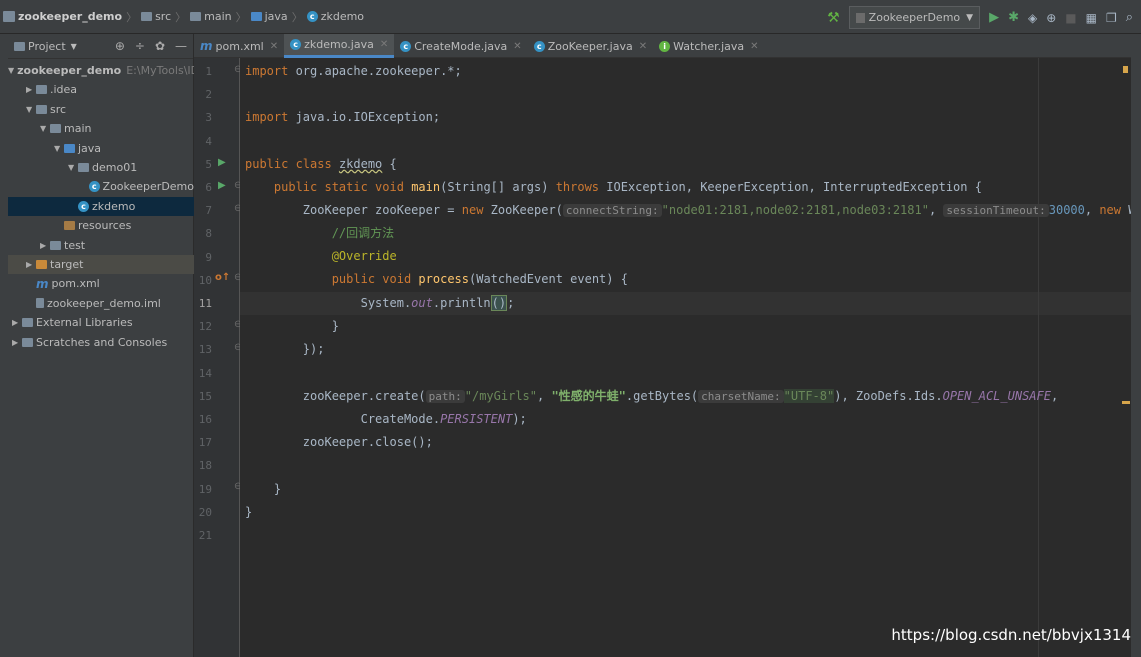 The image size is (1141, 657). I want to click on tab-createmode-java: c CreateMode.java ✕, so click(460, 46).